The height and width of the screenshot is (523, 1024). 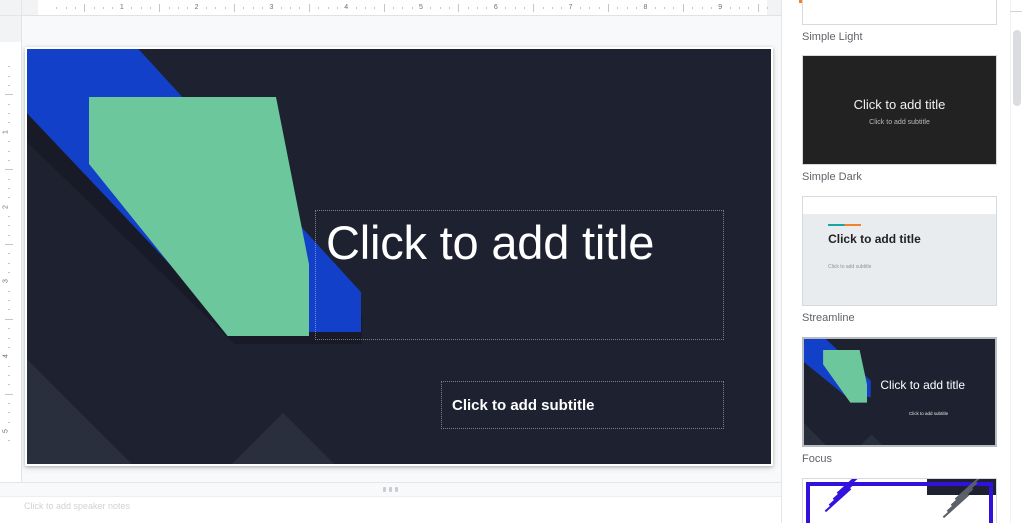 I want to click on theme-thumbnail-simple-dark: Click to add title Click to add subtitle, so click(x=899, y=110).